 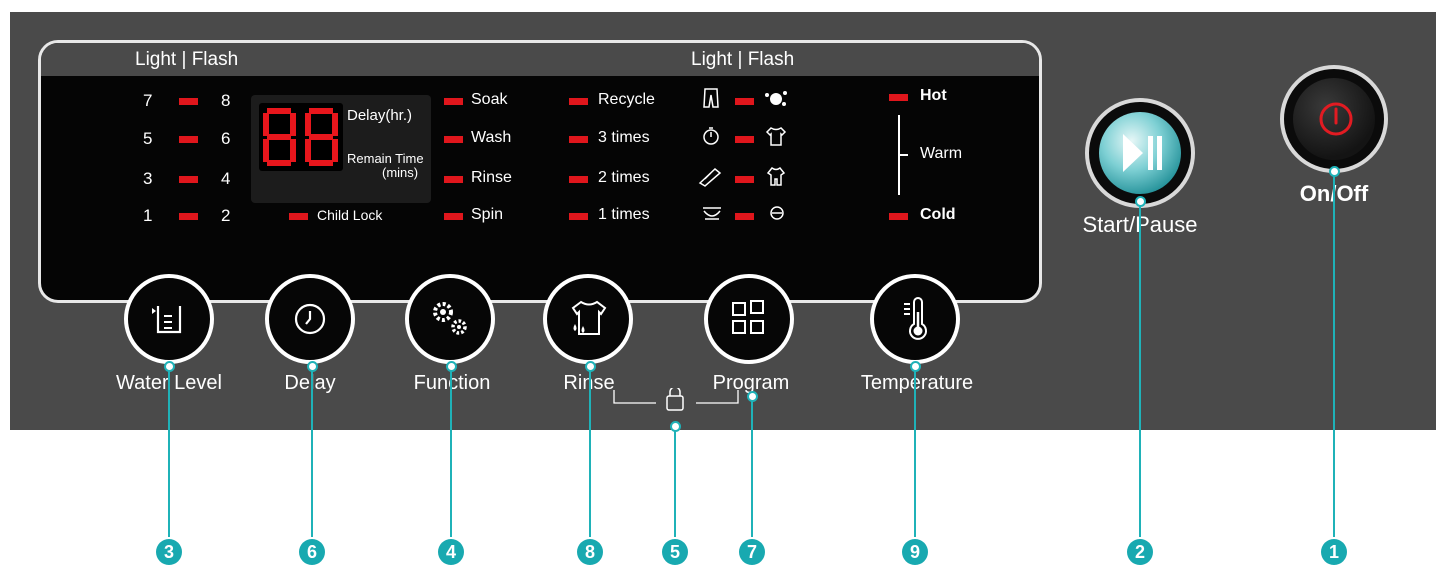 I want to click on temperature-button, so click(x=915, y=319).